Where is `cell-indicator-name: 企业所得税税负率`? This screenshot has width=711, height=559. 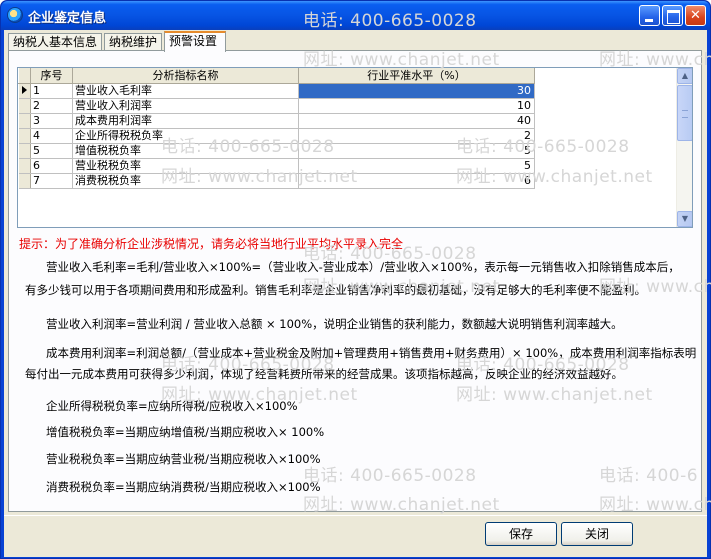 cell-indicator-name: 企业所得税税负率 is located at coordinates (185, 136).